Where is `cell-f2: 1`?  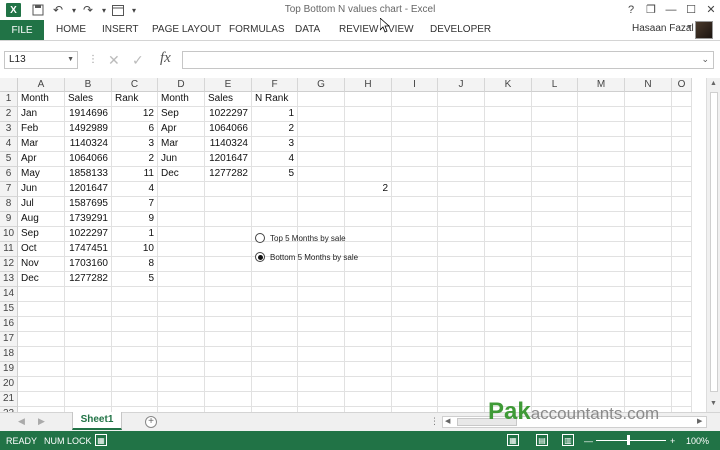 cell-f2: 1 is located at coordinates (275, 114).